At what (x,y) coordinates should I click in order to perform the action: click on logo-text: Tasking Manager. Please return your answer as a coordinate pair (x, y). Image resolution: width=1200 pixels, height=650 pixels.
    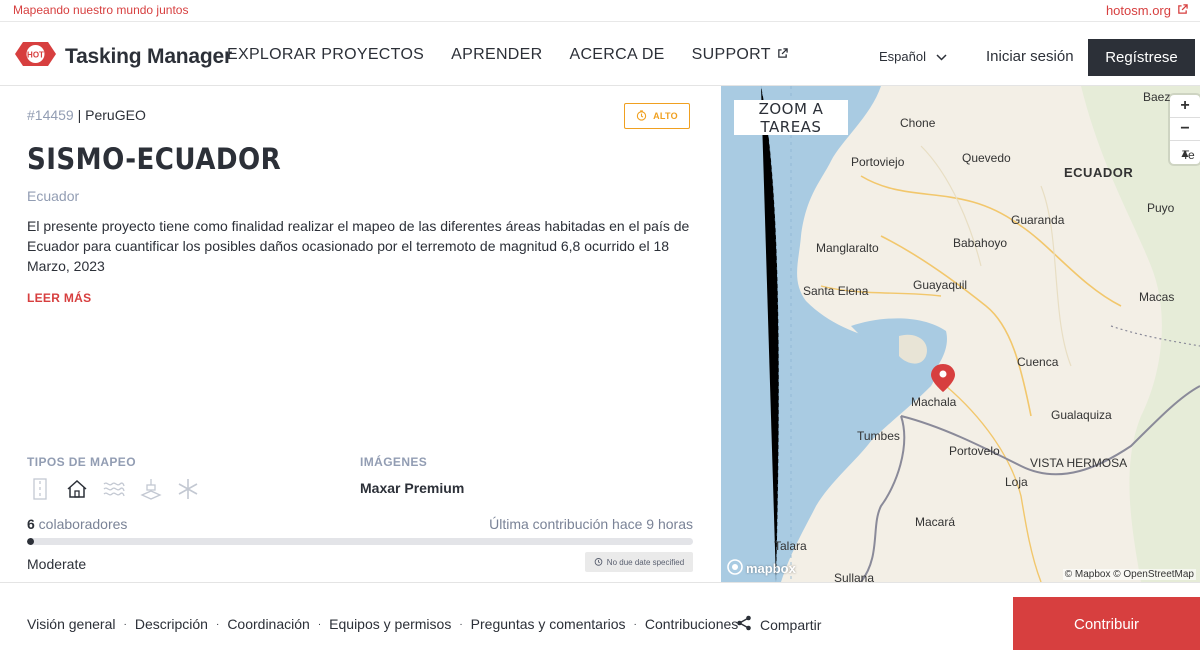
    Looking at the image, I should click on (148, 56).